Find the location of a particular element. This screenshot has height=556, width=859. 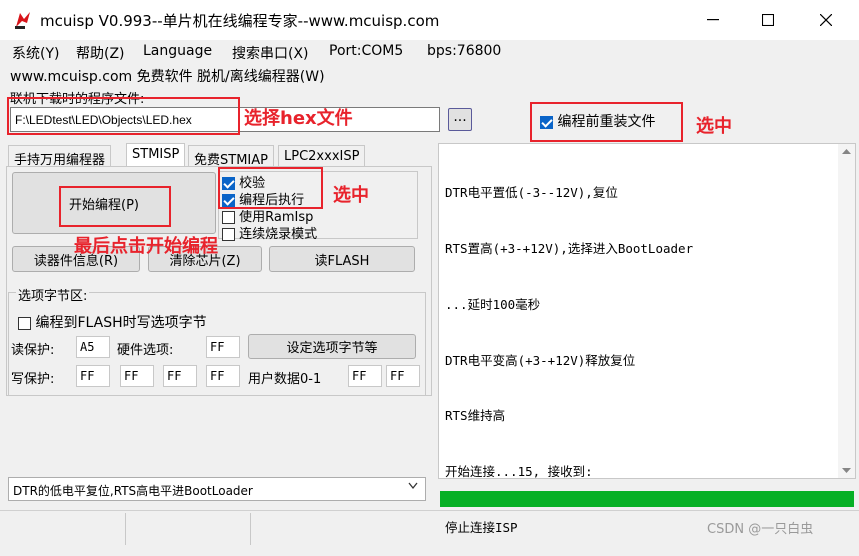

annotation-box-file is located at coordinates (123, 116).